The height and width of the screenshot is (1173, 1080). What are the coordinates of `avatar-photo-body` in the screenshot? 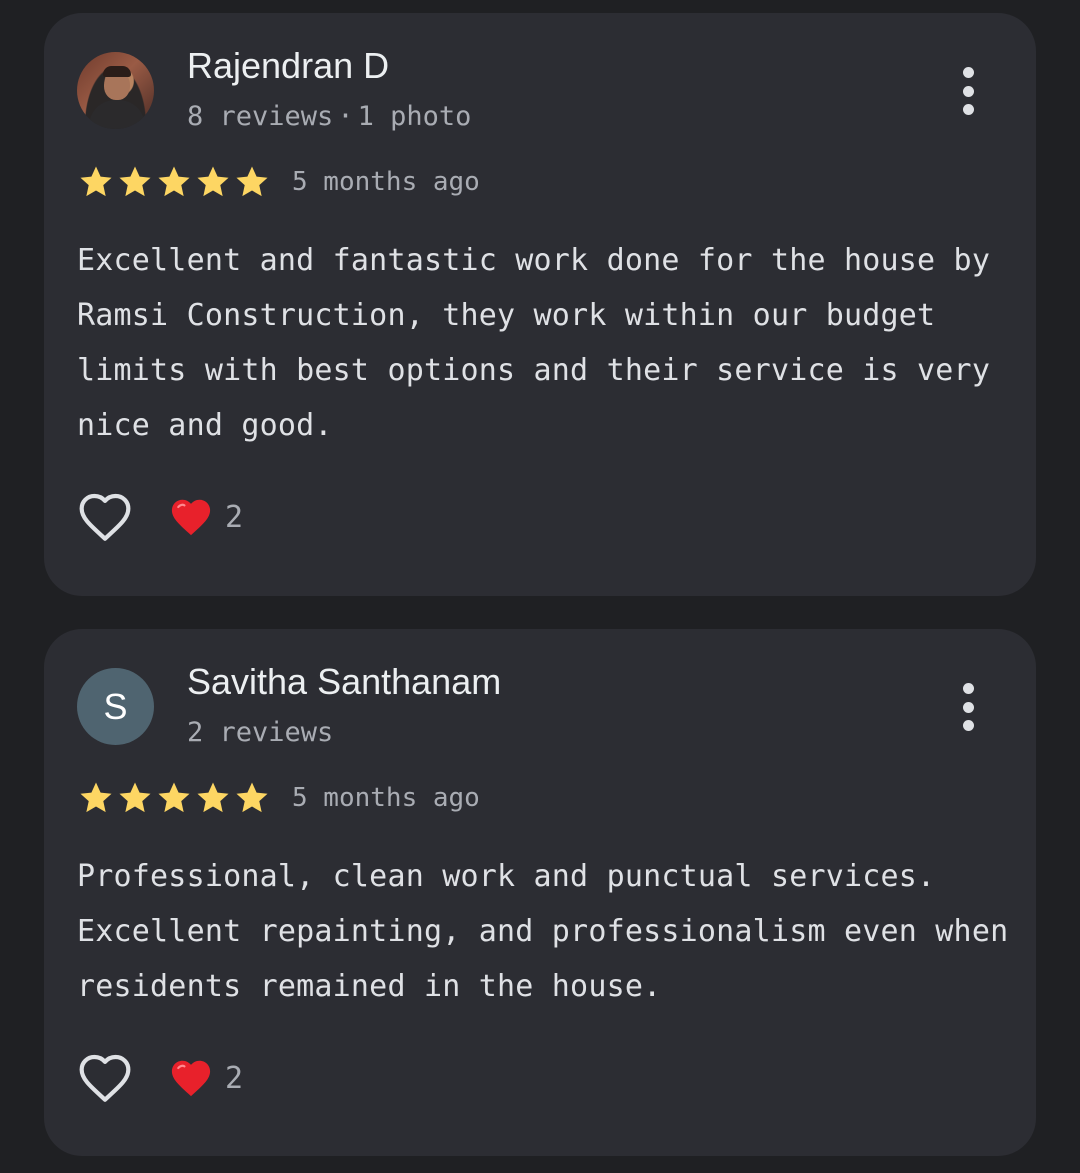 It's located at (117, 114).